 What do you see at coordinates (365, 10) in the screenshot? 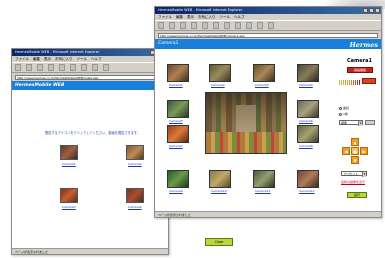
I see `minimize-button` at bounding box center [365, 10].